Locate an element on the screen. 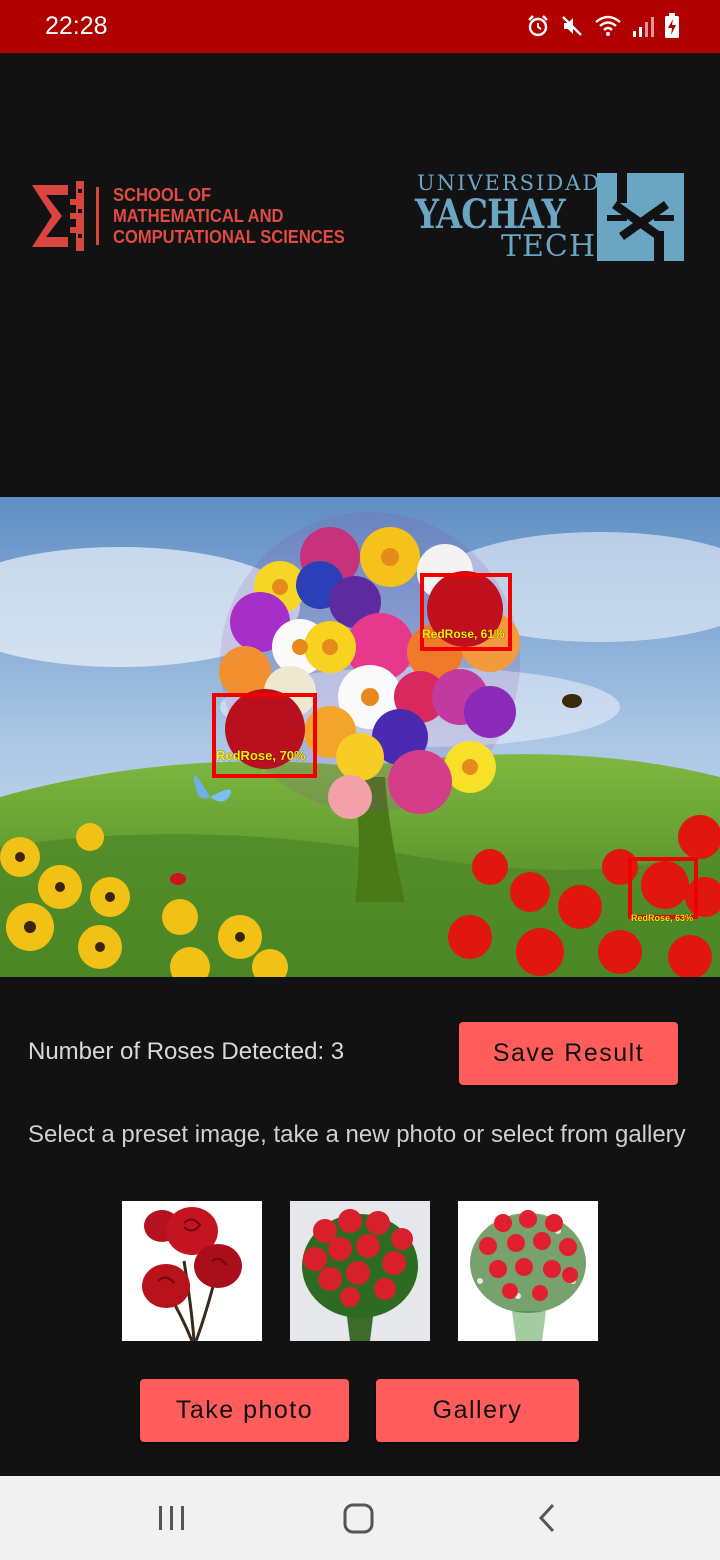  signal-icon is located at coordinates (643, 27).